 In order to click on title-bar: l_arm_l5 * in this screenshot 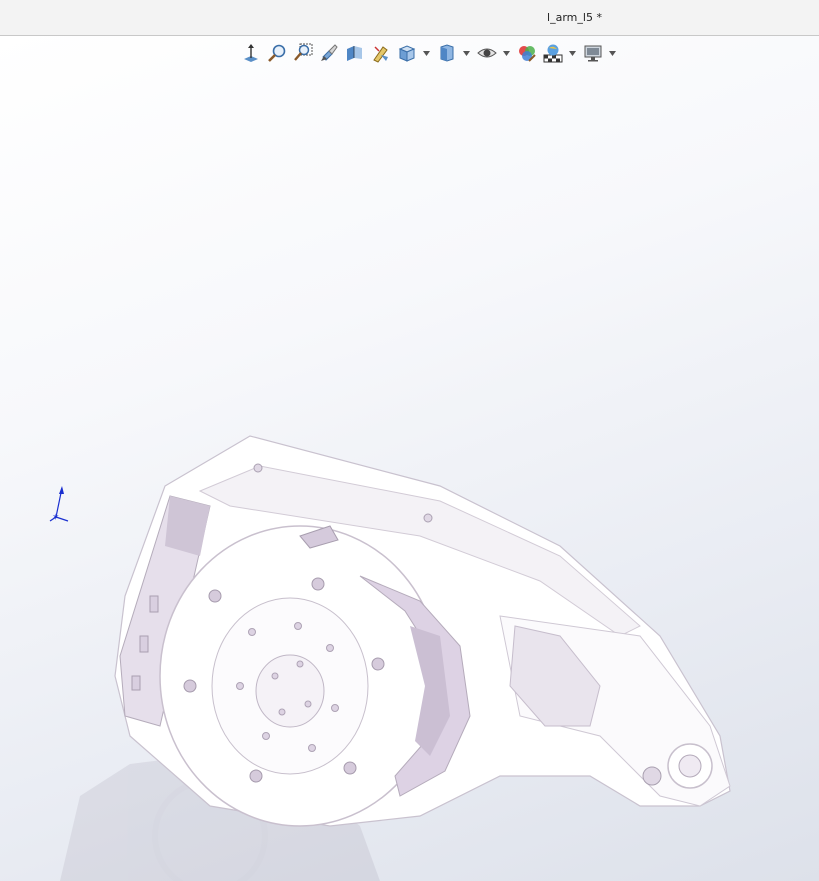, I will do `click(409, 18)`.